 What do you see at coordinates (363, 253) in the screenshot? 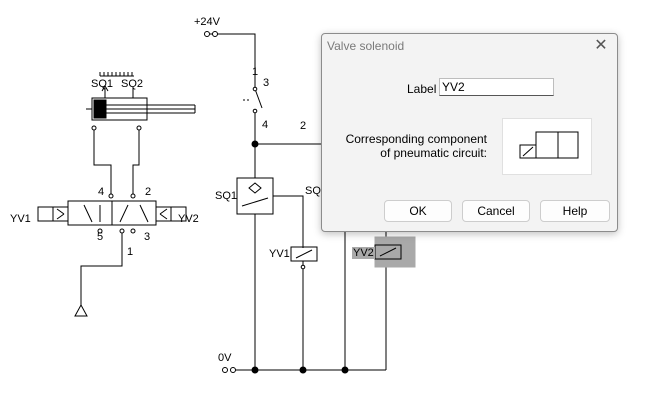
I see `coil-yv2-label: YV2` at bounding box center [363, 253].